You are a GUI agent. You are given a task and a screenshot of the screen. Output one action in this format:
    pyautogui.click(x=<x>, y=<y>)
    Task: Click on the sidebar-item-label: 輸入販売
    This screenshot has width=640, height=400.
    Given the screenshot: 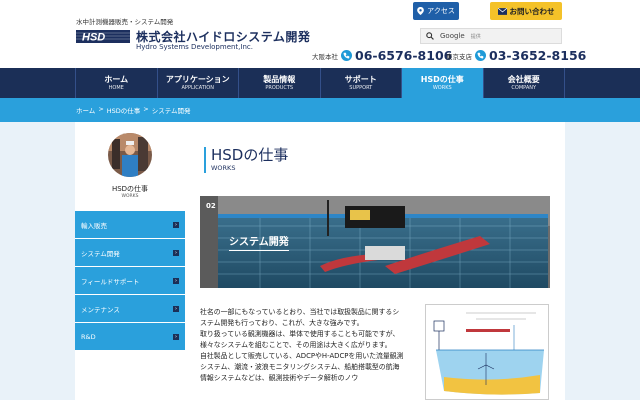 What is the action you would take?
    pyautogui.click(x=94, y=225)
    